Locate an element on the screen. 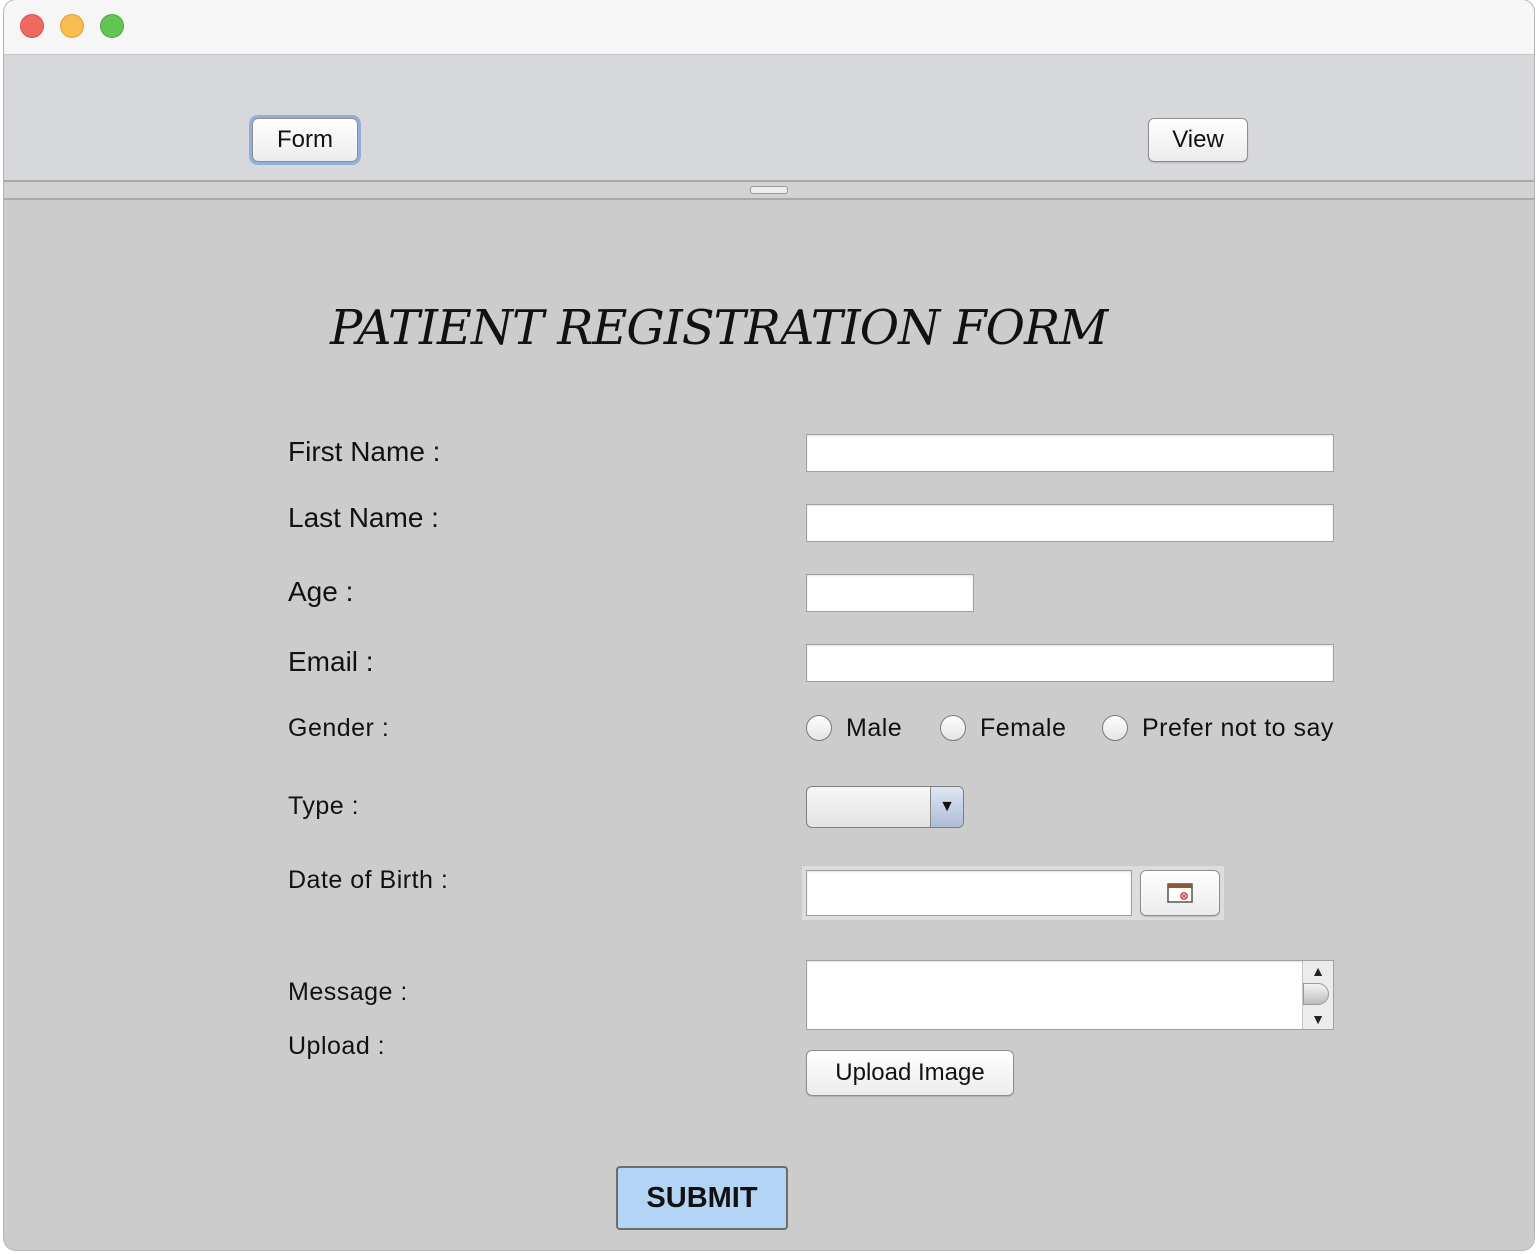 The width and height of the screenshot is (1538, 1254). gender-label: Gender : is located at coordinates (339, 728).